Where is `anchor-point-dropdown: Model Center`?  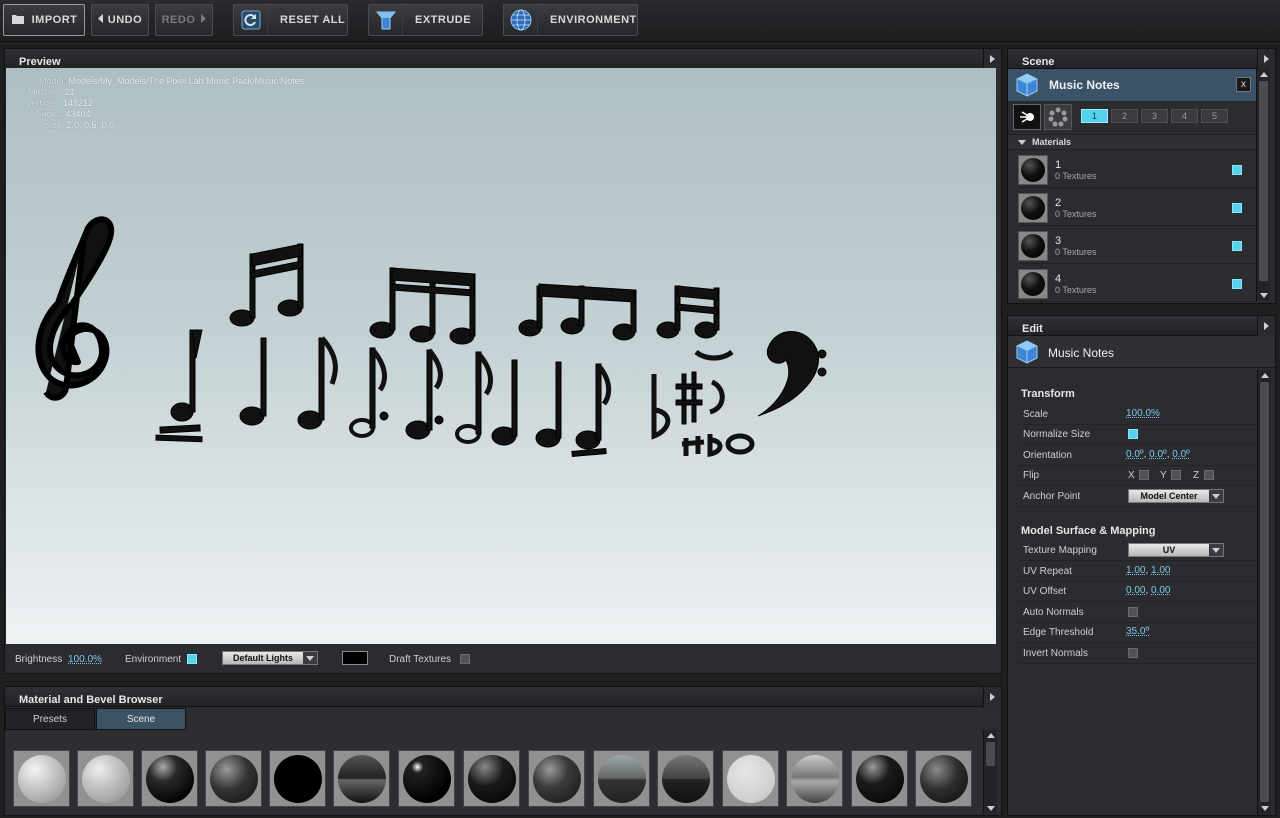 anchor-point-dropdown: Model Center is located at coordinates (1176, 496).